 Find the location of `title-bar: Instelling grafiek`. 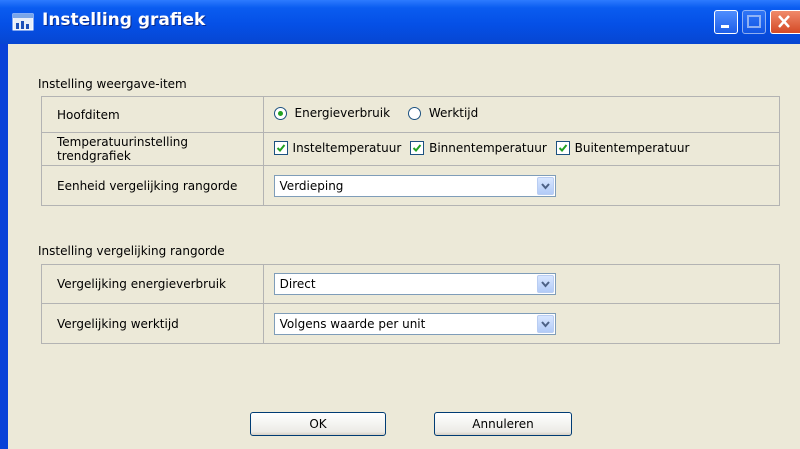

title-bar: Instelling grafiek is located at coordinates (400, 22).